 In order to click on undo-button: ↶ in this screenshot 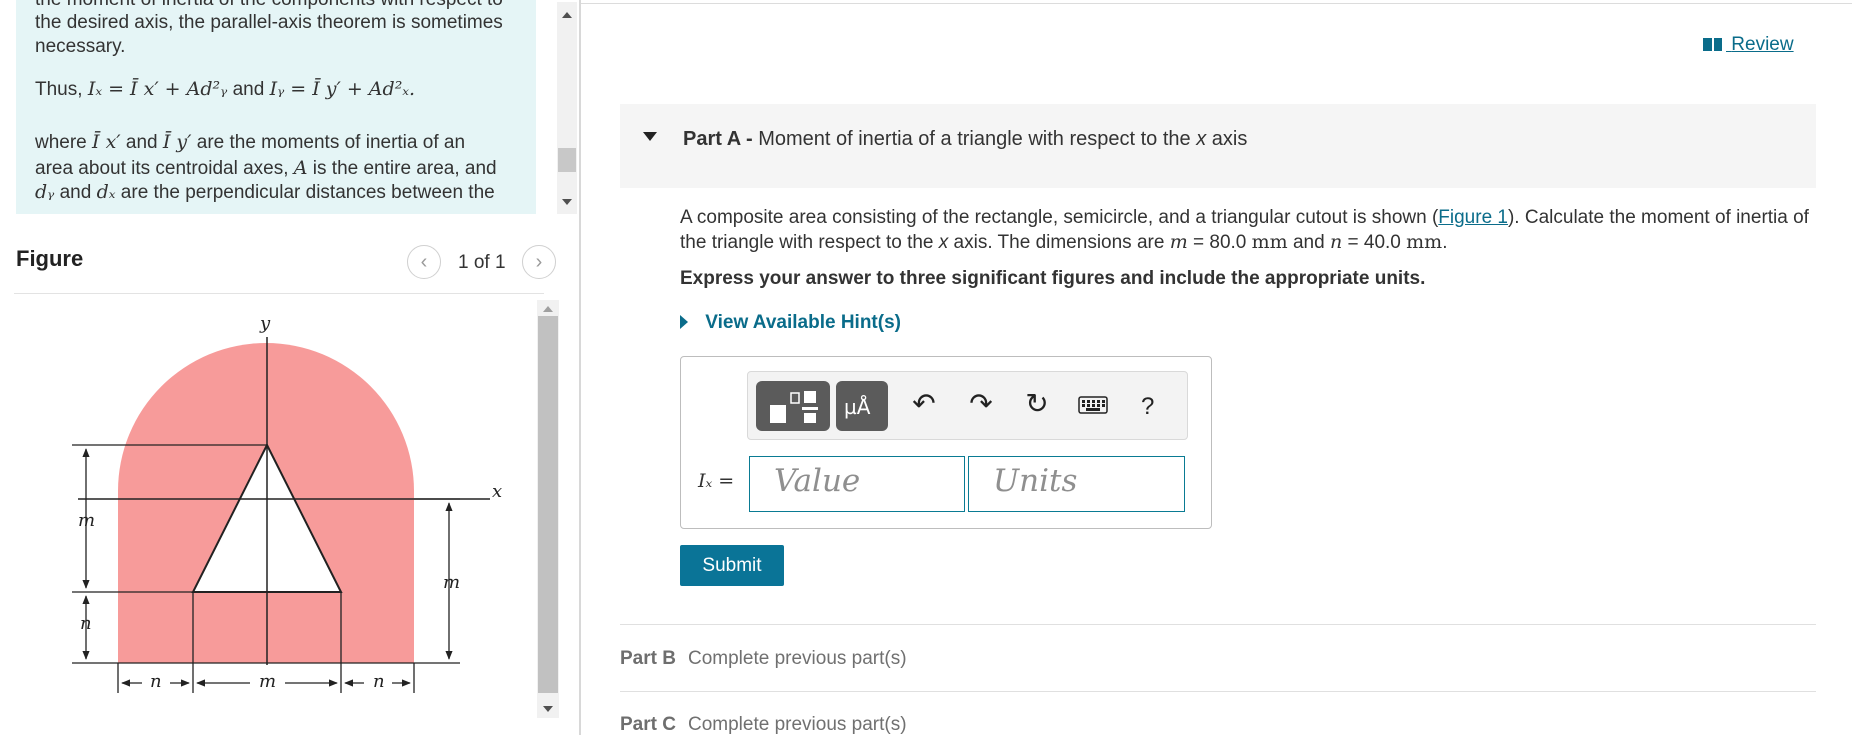, I will do `click(924, 404)`.